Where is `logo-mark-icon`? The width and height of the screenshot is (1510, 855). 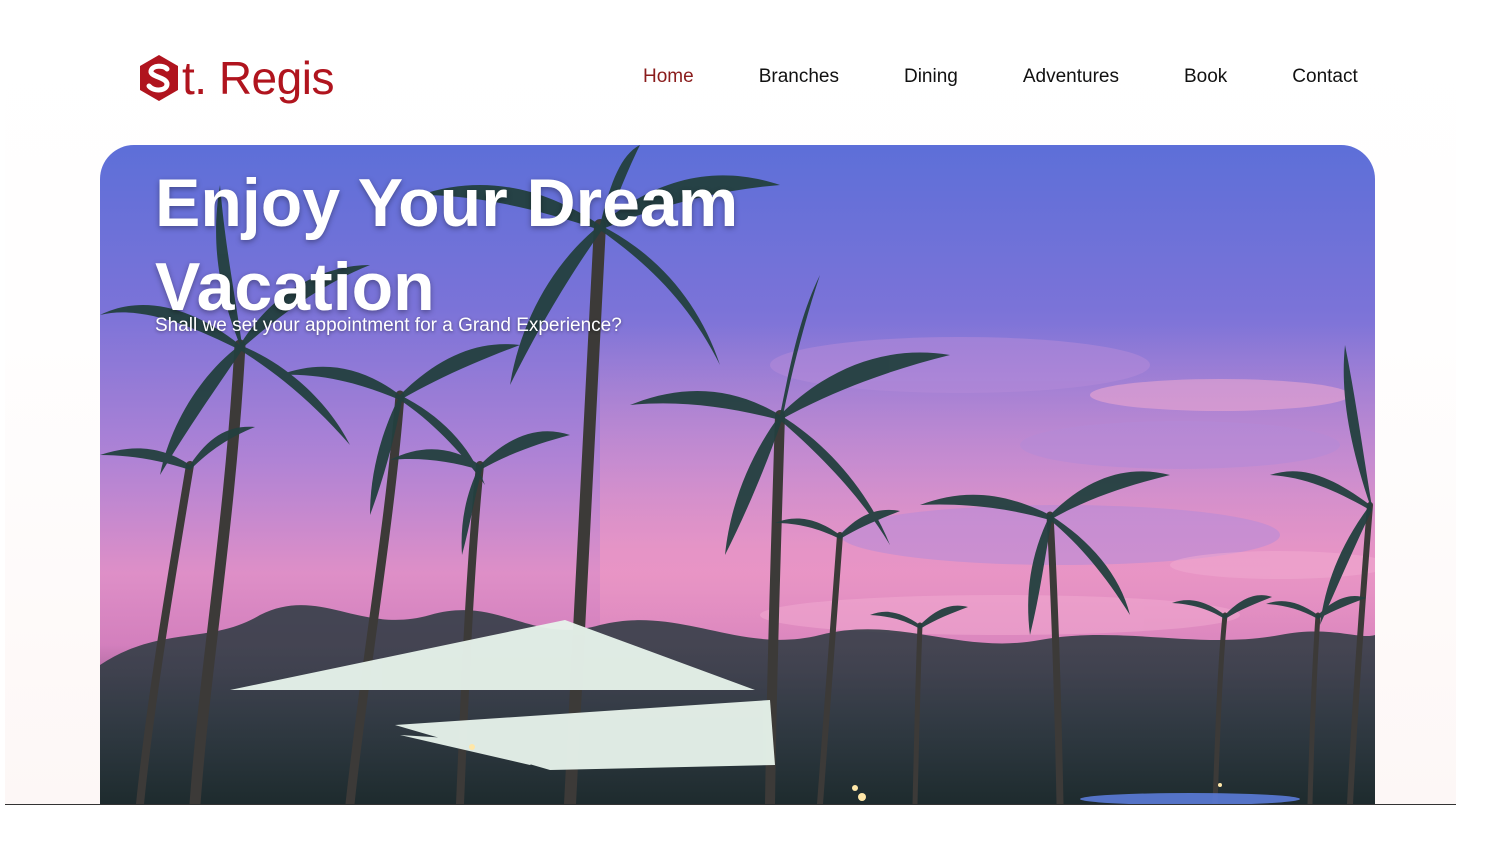 logo-mark-icon is located at coordinates (159, 78).